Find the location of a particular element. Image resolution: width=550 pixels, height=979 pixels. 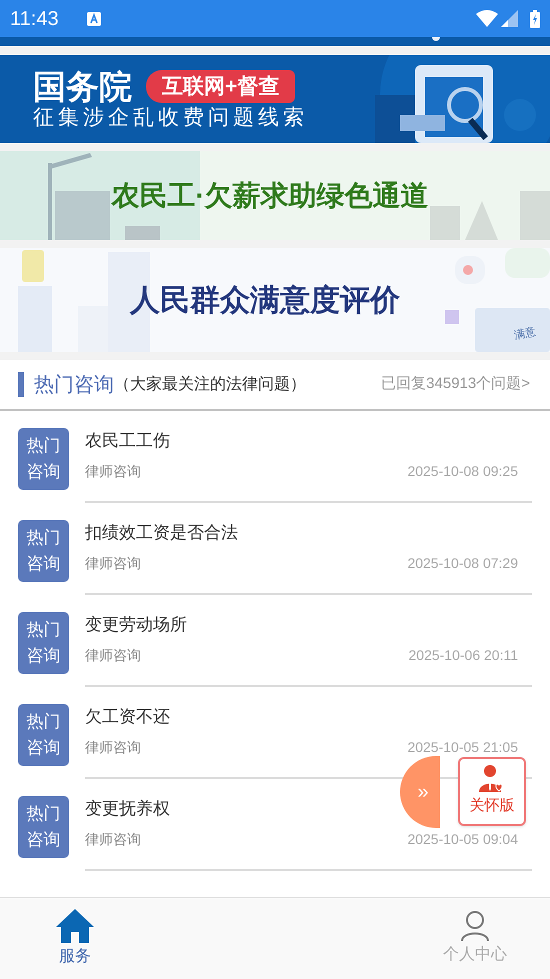

battery-icon is located at coordinates (535, 19).